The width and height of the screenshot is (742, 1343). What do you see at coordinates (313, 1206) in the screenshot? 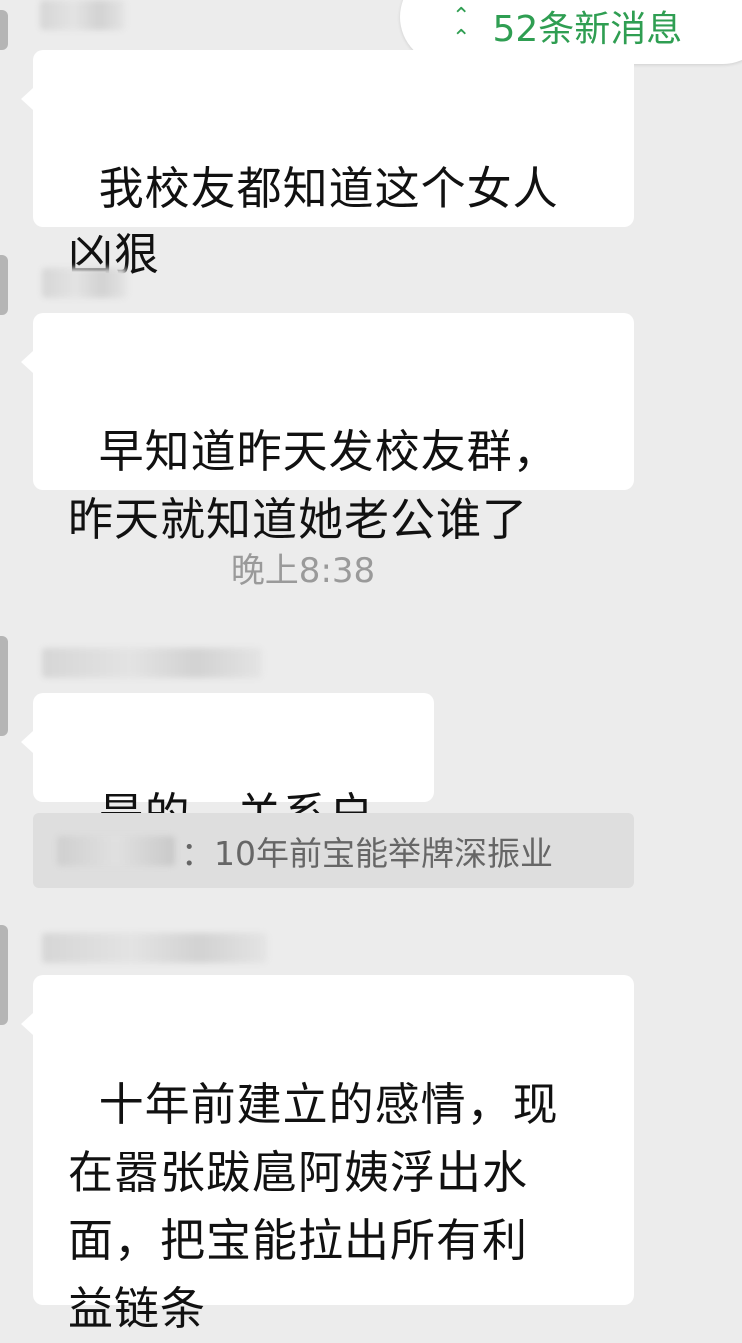
I see `message-text: 十年前建立的感情，现 在嚣张跋扈阿姨浮出水 面，把宝能拉出所有利 益链条` at bounding box center [313, 1206].